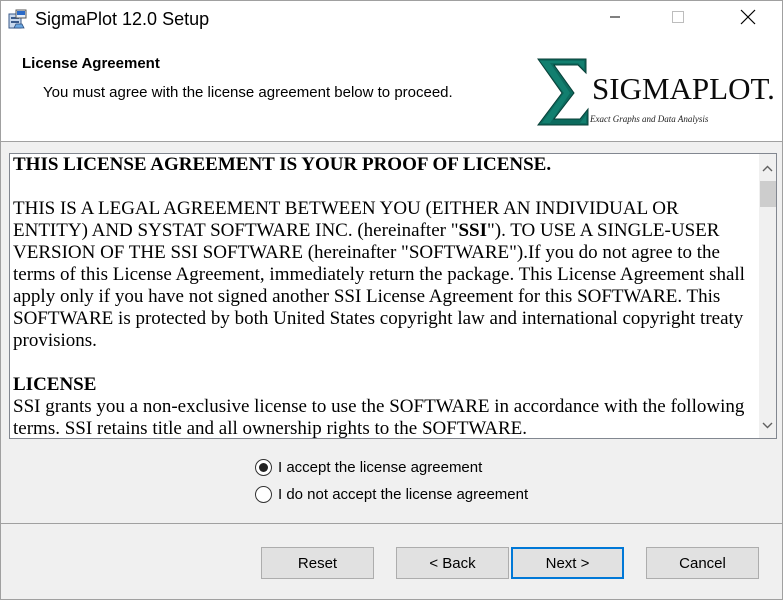 This screenshot has height=600, width=783. What do you see at coordinates (391, 19) in the screenshot?
I see `title-bar: SigmaPlot 12.0 Setup` at bounding box center [391, 19].